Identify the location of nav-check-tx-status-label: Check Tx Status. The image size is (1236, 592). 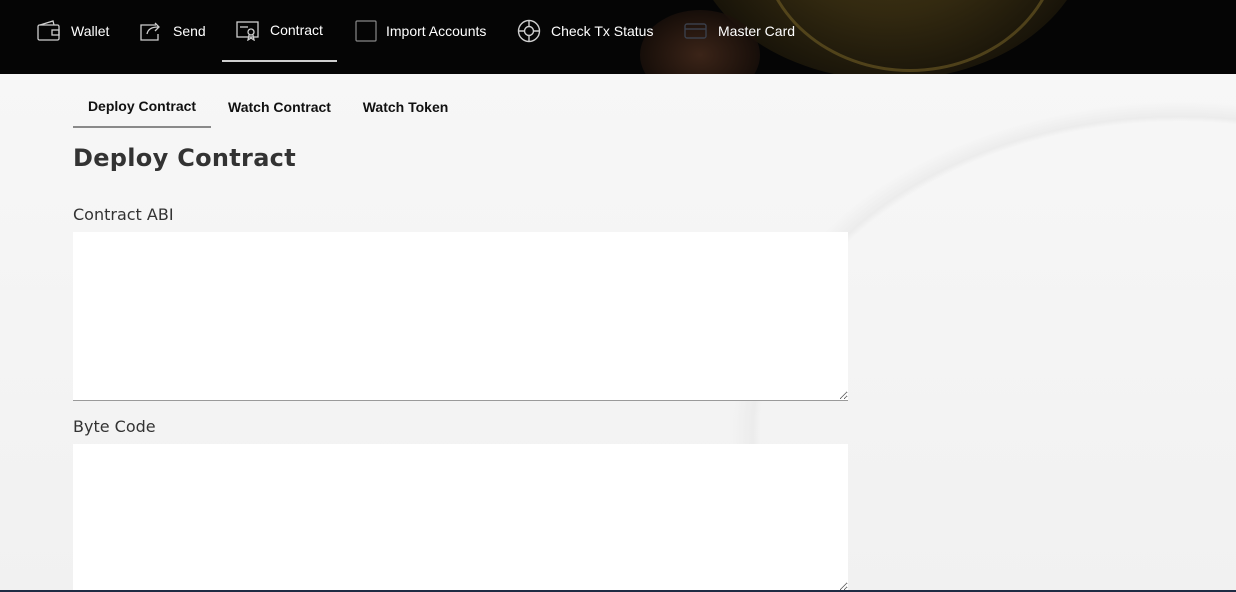
(602, 31).